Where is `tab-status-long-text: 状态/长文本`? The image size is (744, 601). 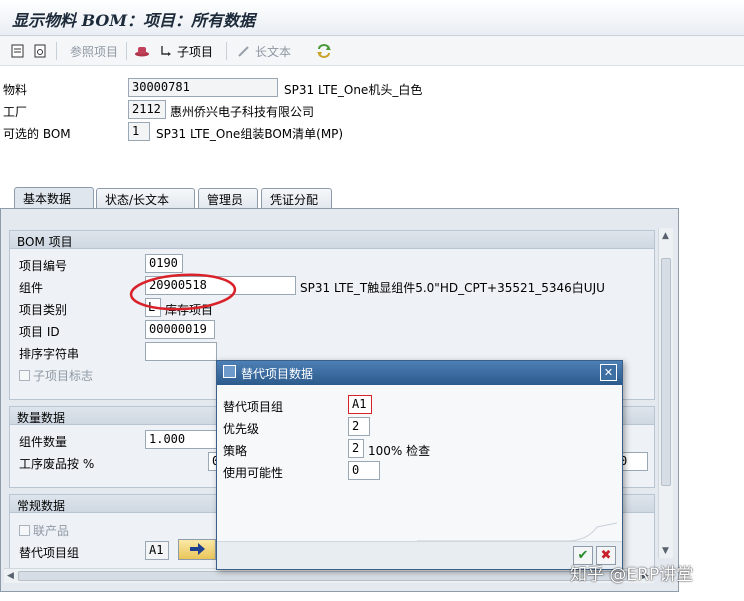
tab-status-long-text: 状态/长文本 is located at coordinates (145, 198).